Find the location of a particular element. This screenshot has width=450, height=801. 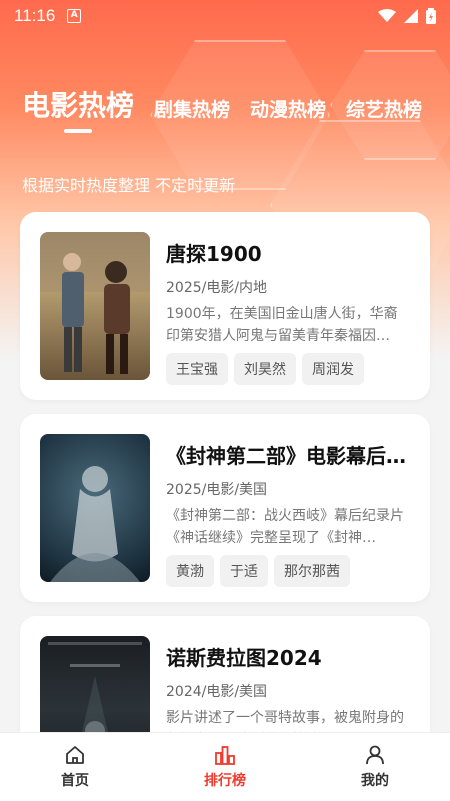

cast-tags: 王宝强 刘昊然 周润发 is located at coordinates (288, 369).